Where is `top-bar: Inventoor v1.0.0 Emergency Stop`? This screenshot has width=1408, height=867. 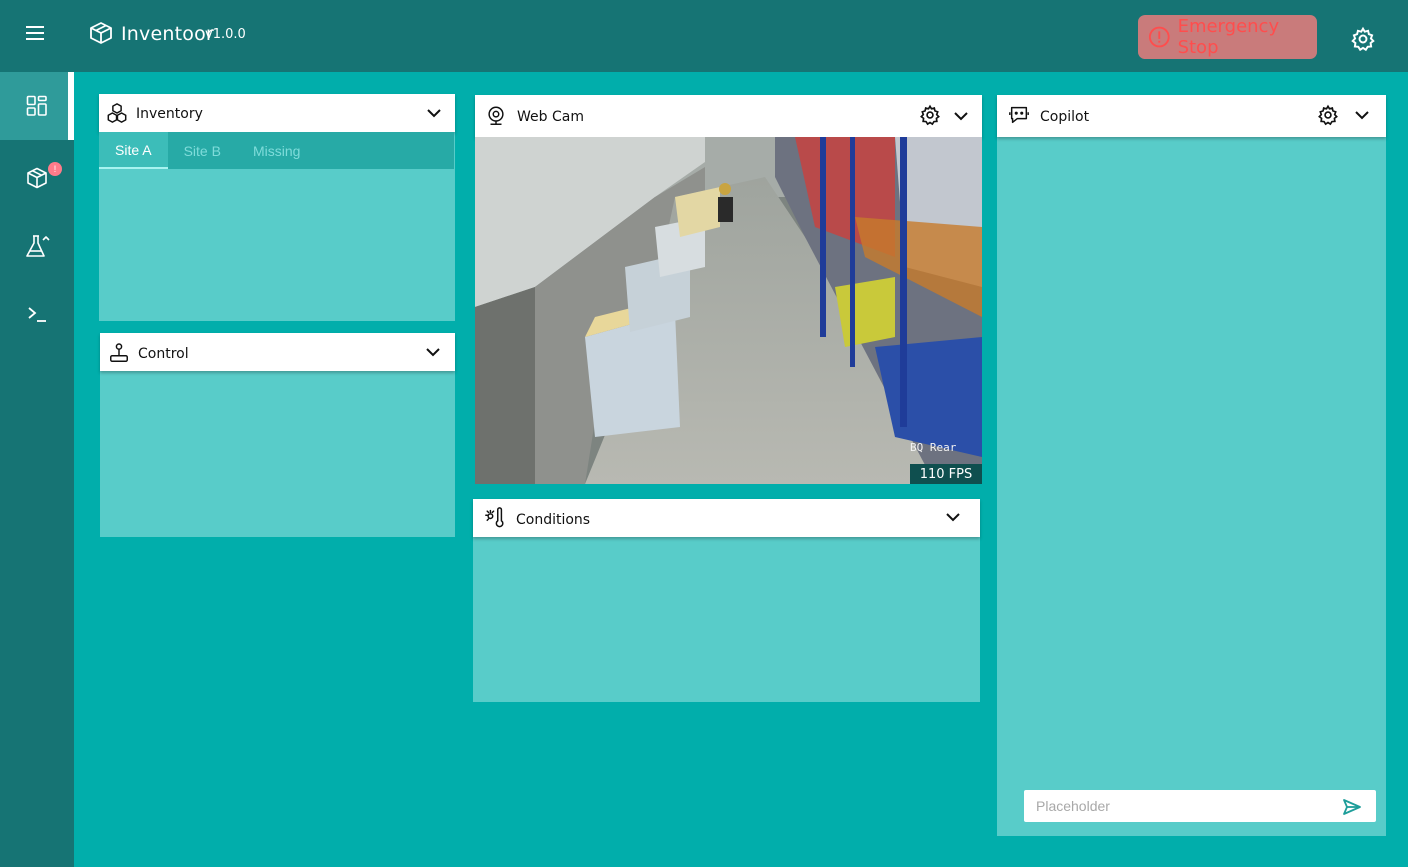
top-bar: Inventoor v1.0.0 Emergency Stop is located at coordinates (704, 36).